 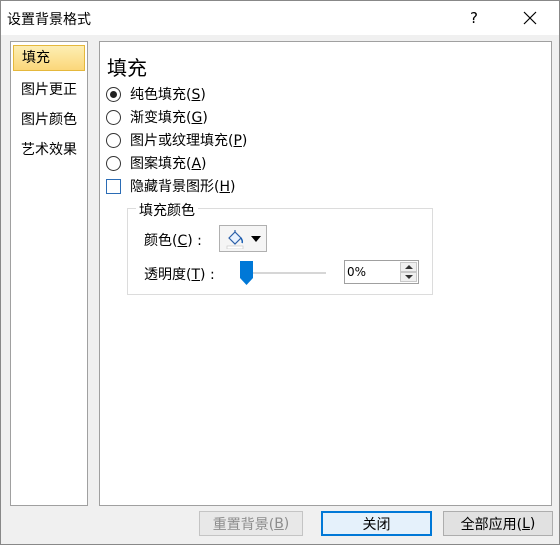 I want to click on transparency-label: 透明度(T) :, so click(x=179, y=275).